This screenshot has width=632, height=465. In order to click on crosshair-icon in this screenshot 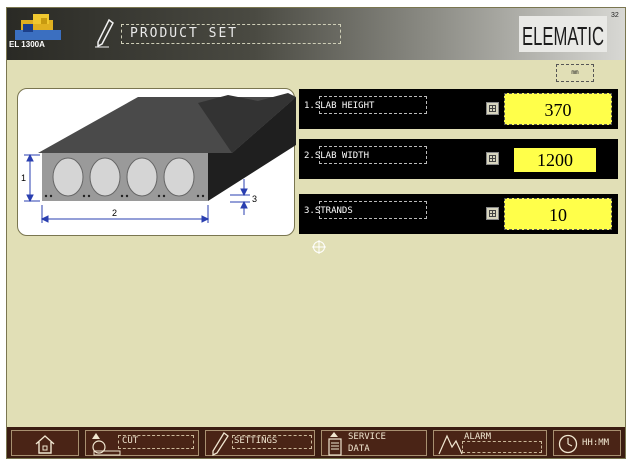, I will do `click(319, 247)`.